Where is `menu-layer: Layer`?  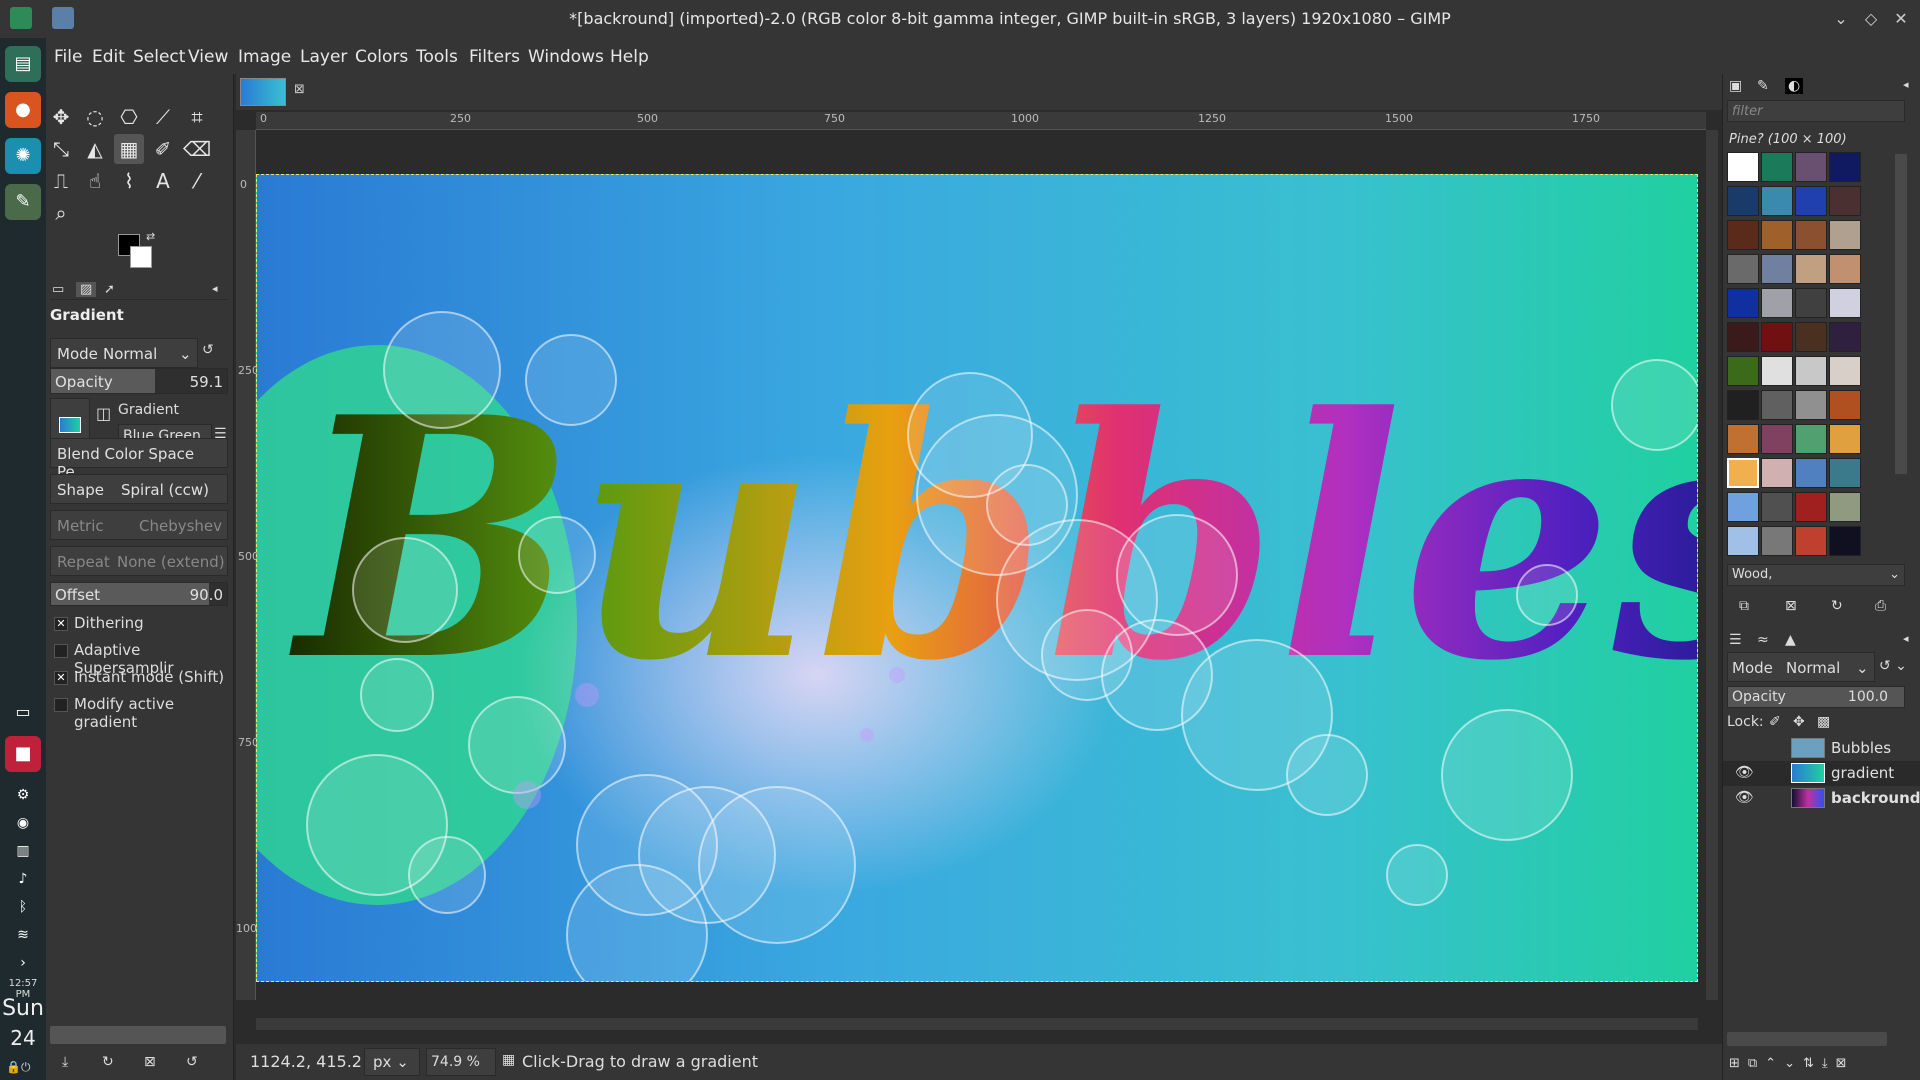
menu-layer: Layer is located at coordinates (323, 57).